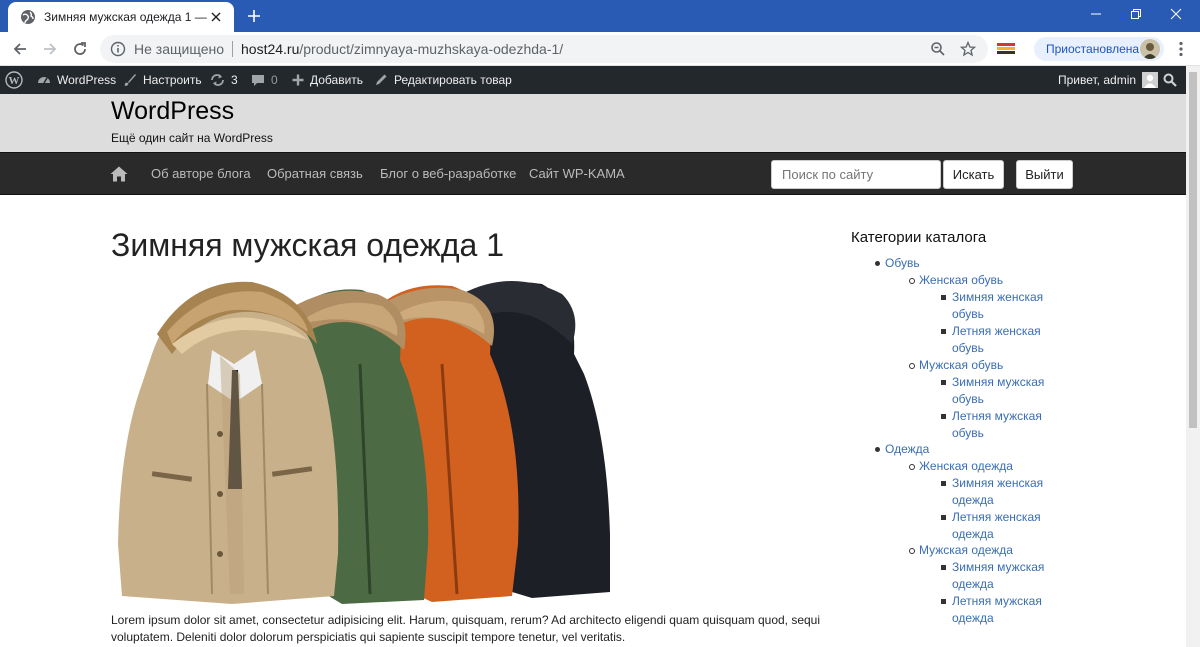 The height and width of the screenshot is (647, 1200). Describe the element at coordinates (216, 17) in the screenshot. I see `close-tab-icon` at that location.